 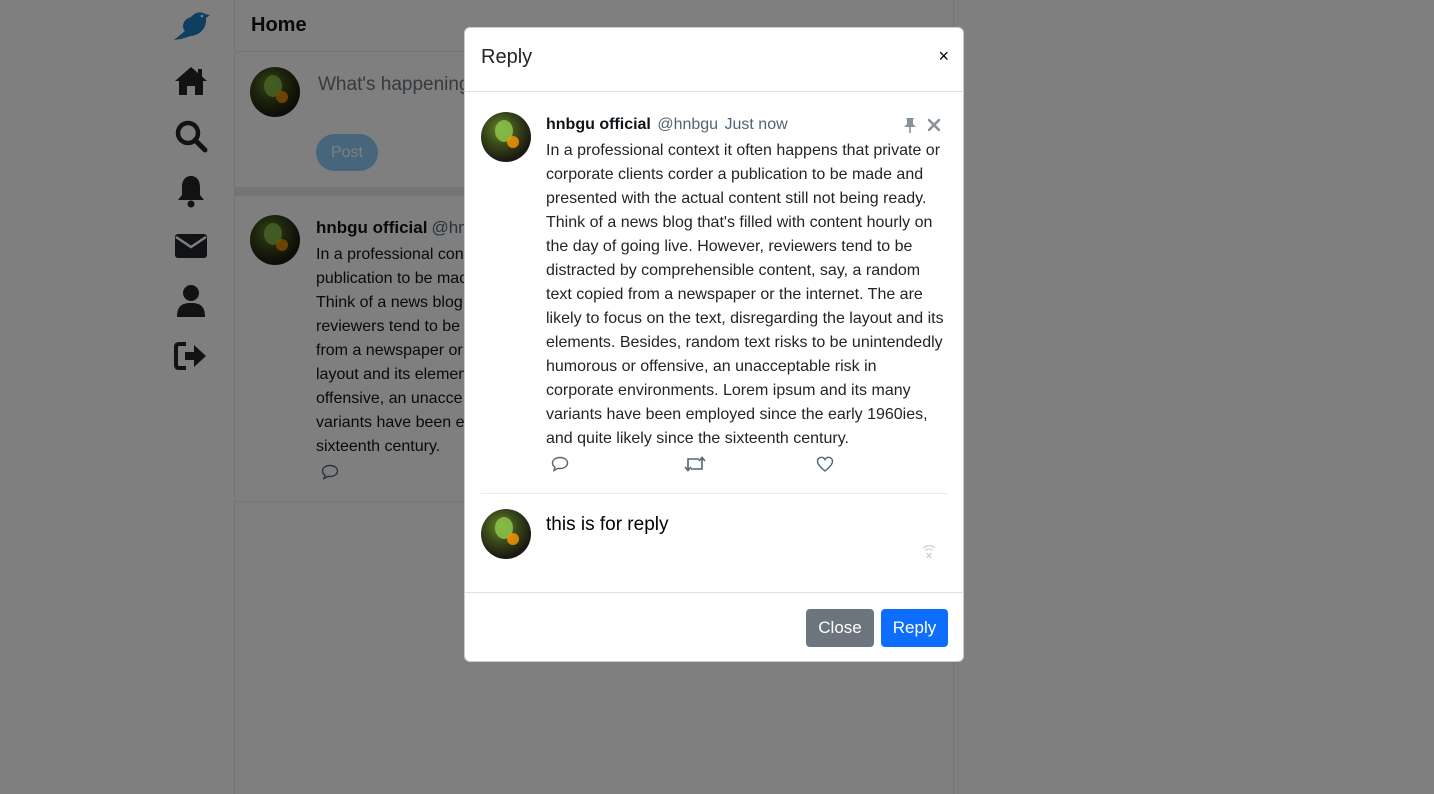 I want to click on modal-header: Reply ×, so click(x=714, y=60).